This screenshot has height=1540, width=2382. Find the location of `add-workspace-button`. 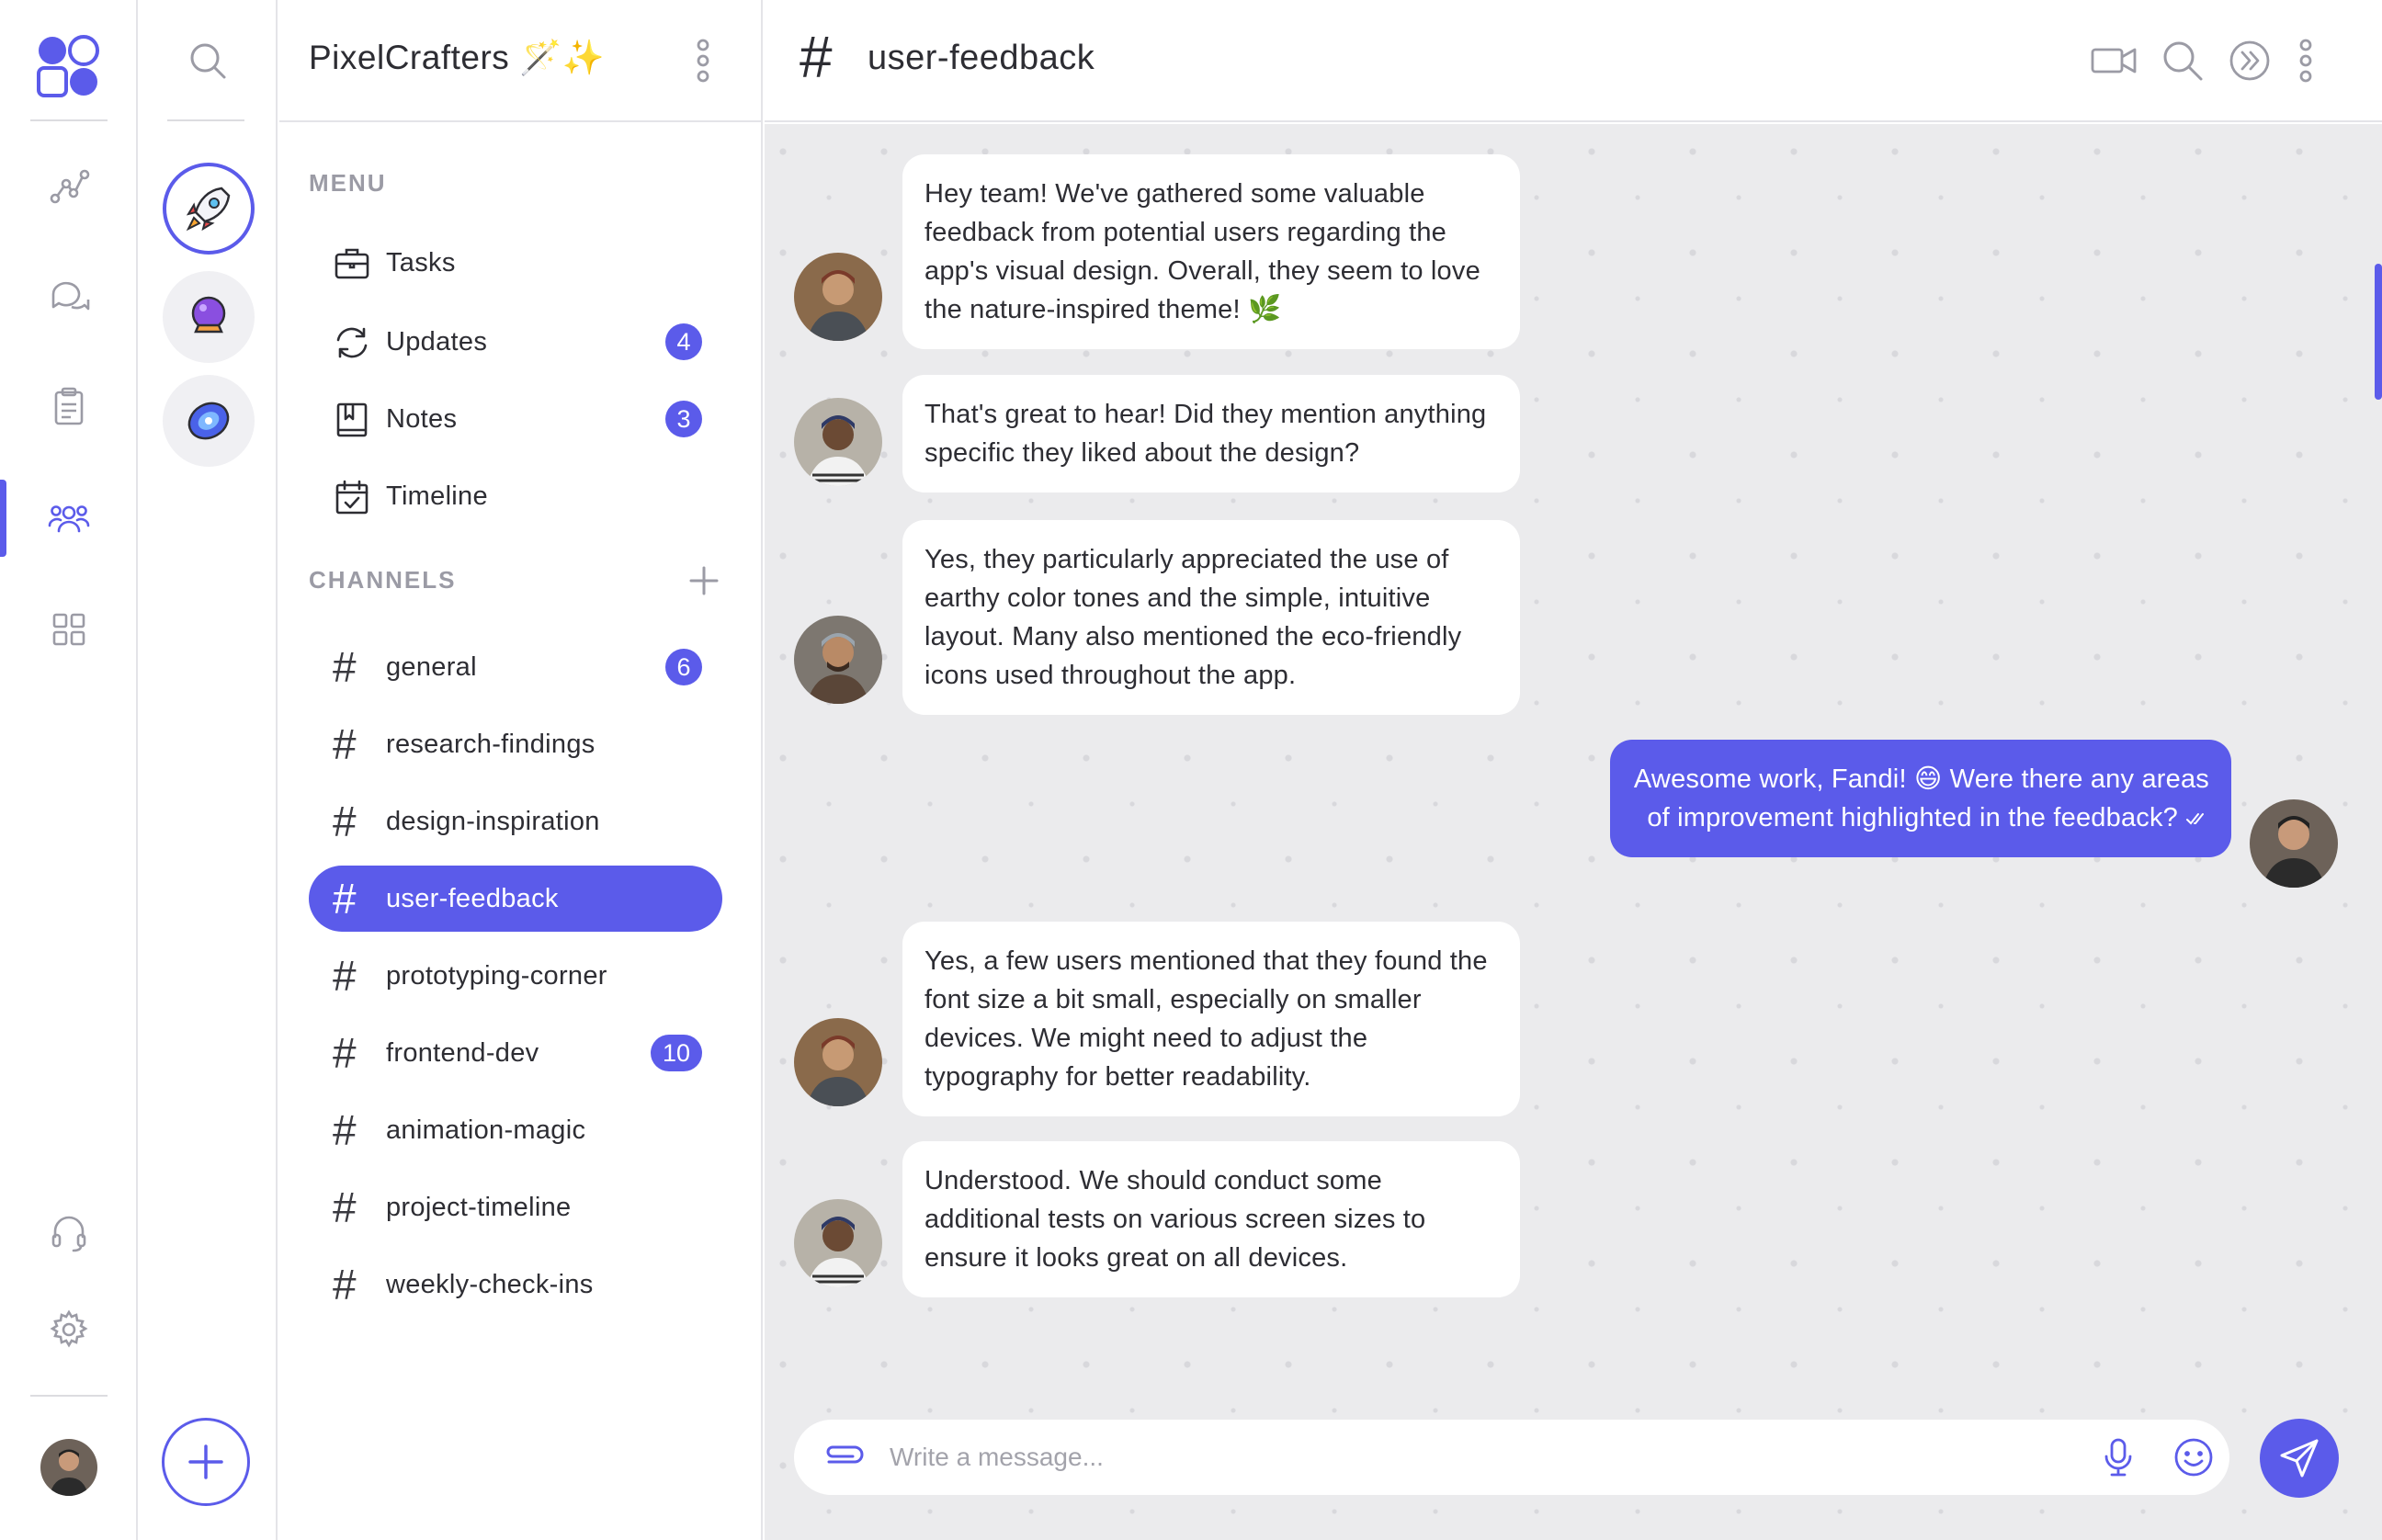

add-workspace-button is located at coordinates (206, 1462).